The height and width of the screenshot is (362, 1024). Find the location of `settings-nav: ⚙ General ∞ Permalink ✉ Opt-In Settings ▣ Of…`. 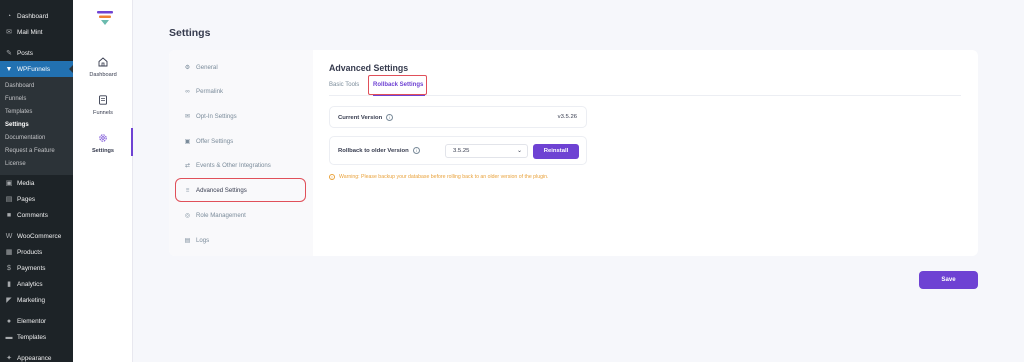

settings-nav: ⚙ General ∞ Permalink ✉ Opt-In Settings ▣ Of… is located at coordinates (241, 153).